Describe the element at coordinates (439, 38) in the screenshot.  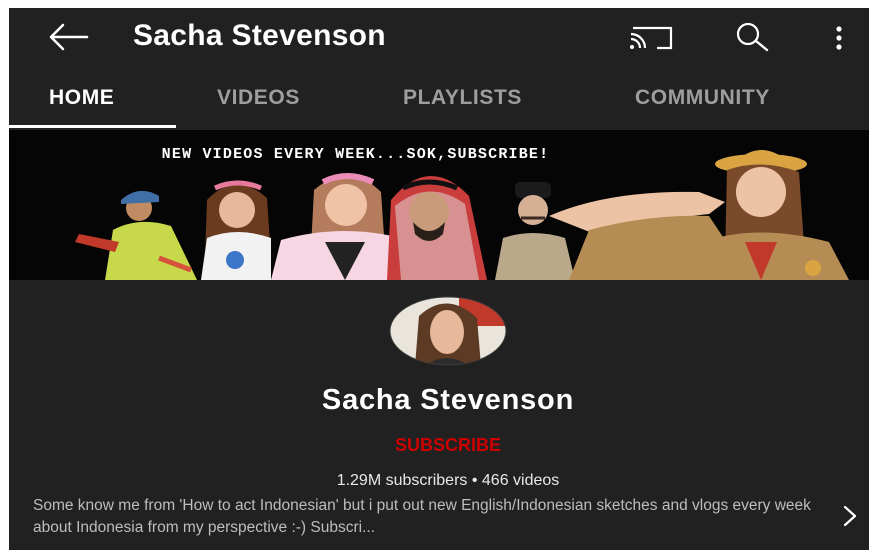
I see `top-app-bar: Sacha Stevenson` at that location.